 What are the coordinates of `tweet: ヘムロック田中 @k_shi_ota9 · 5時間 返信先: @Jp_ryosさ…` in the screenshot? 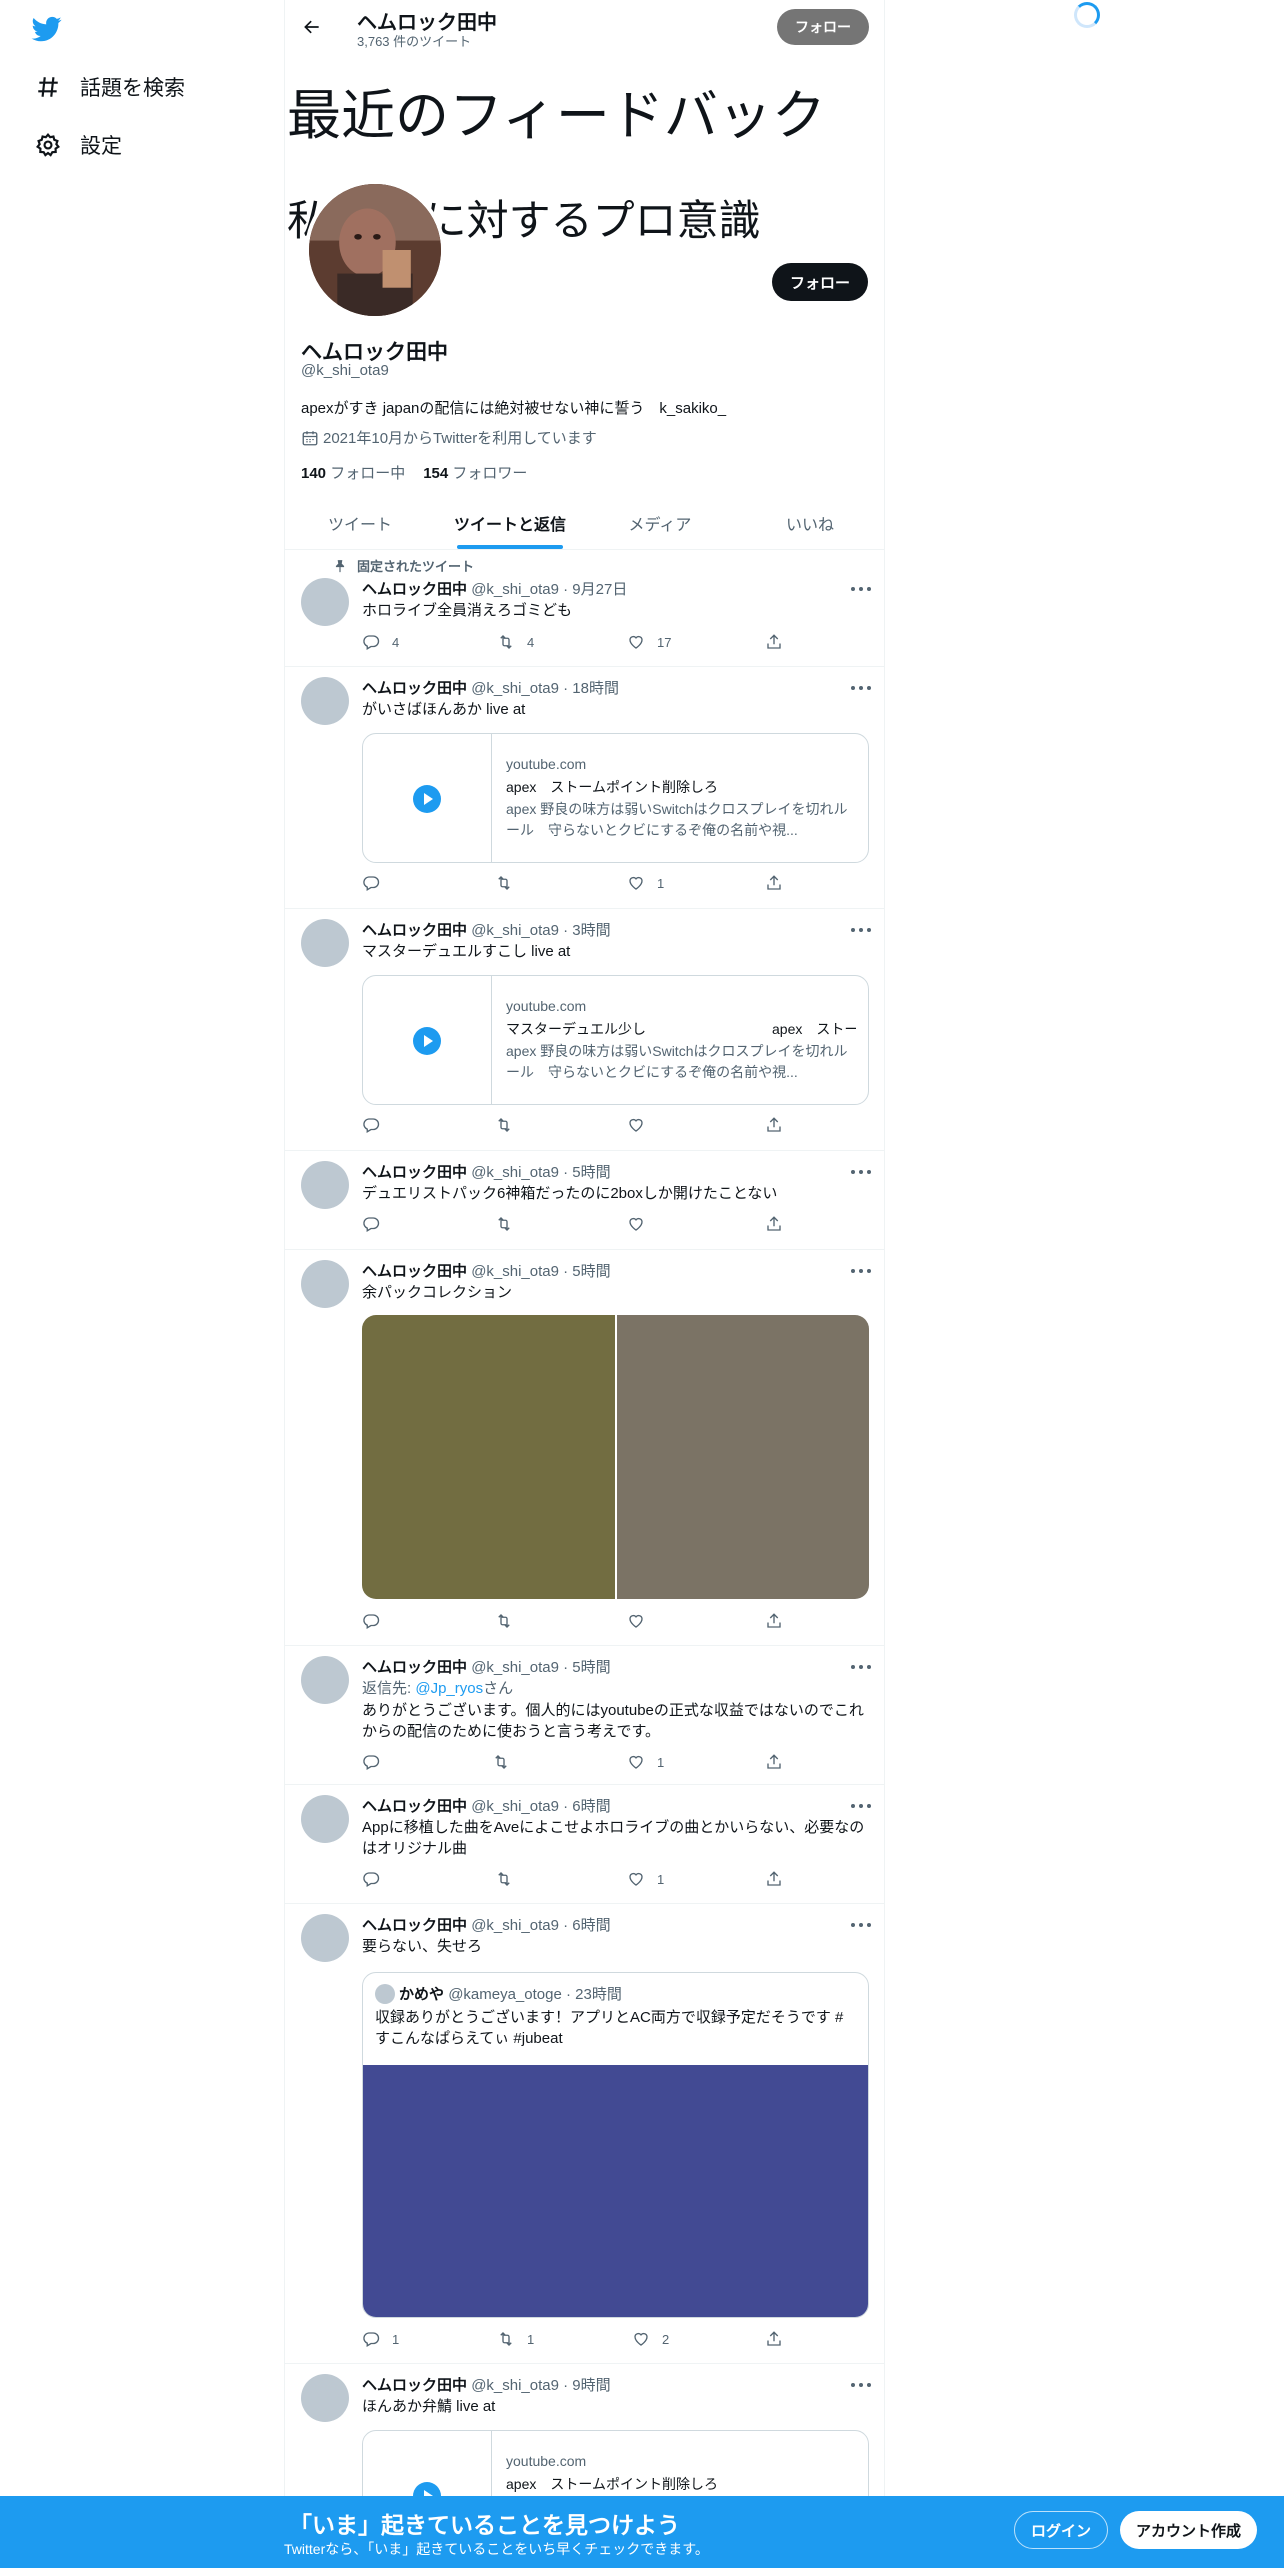 It's located at (584, 1715).